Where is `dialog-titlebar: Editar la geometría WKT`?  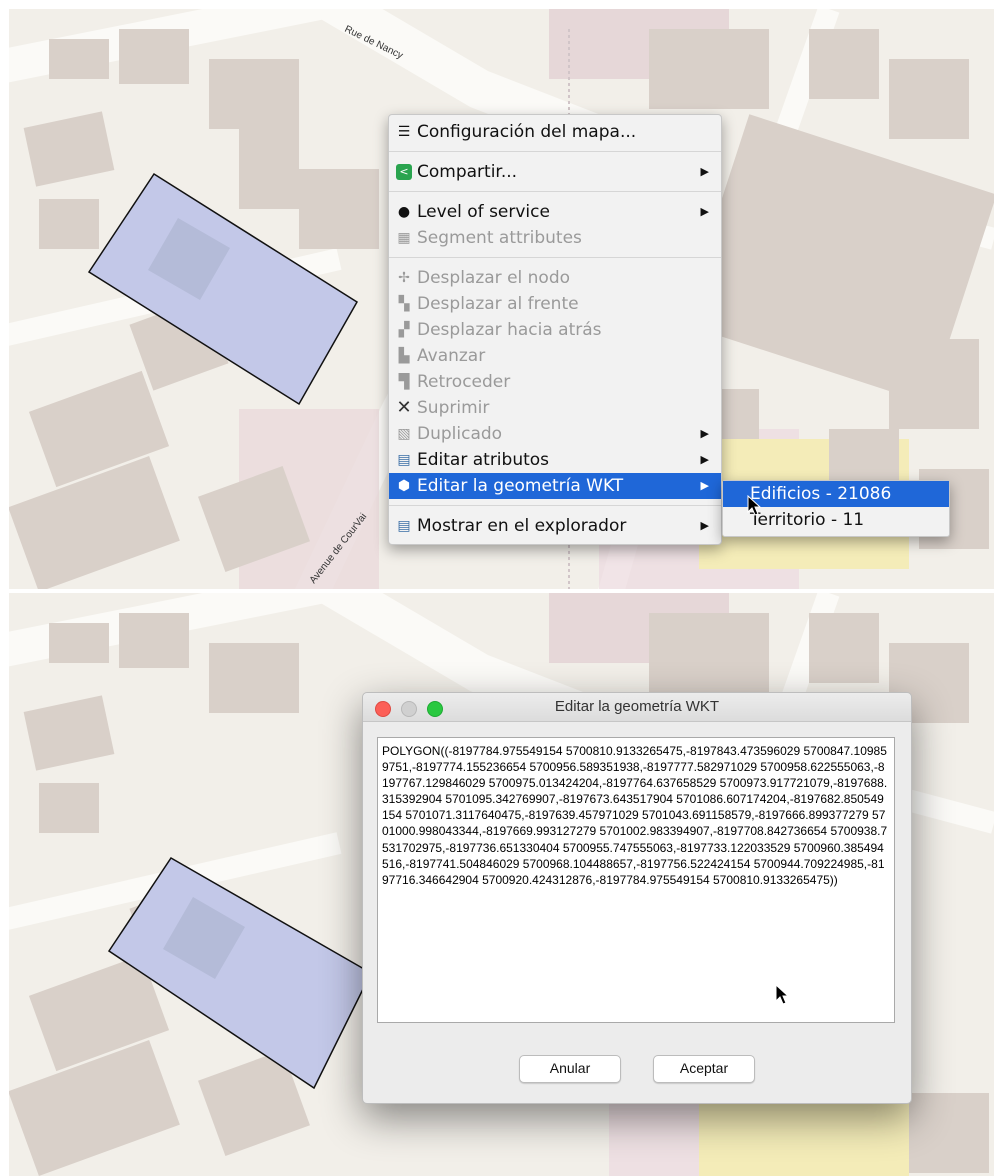 dialog-titlebar: Editar la geometría WKT is located at coordinates (637, 707).